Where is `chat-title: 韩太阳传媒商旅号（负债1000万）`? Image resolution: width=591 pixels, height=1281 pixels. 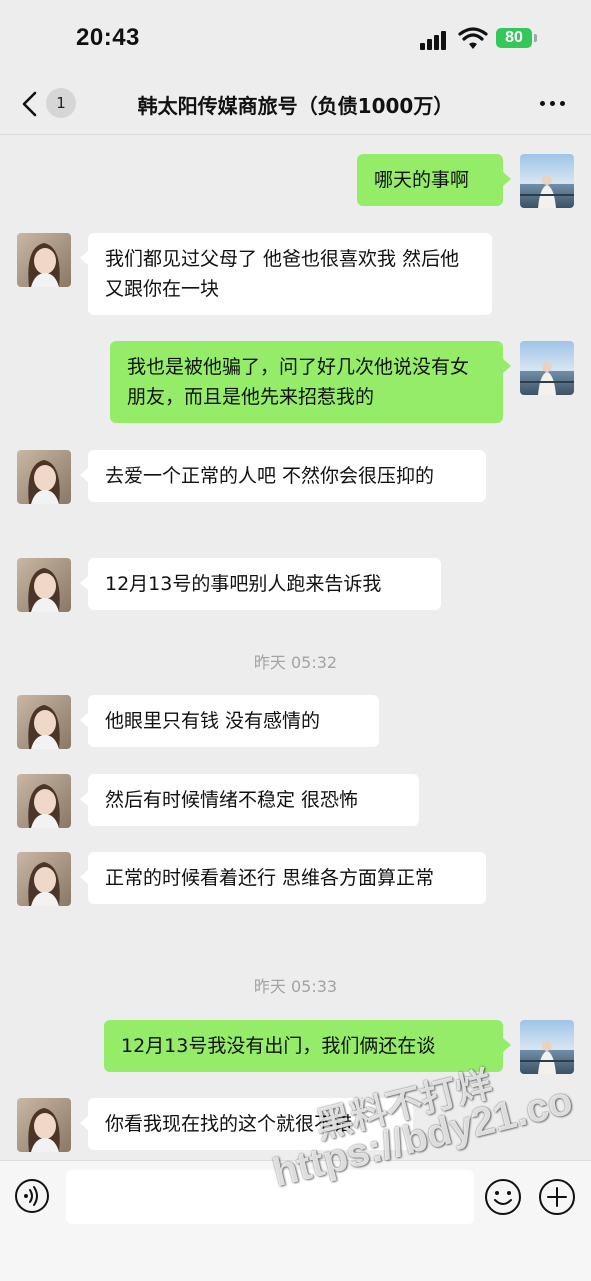 chat-title: 韩太阳传媒商旅号（负债1000万） is located at coordinates (295, 106).